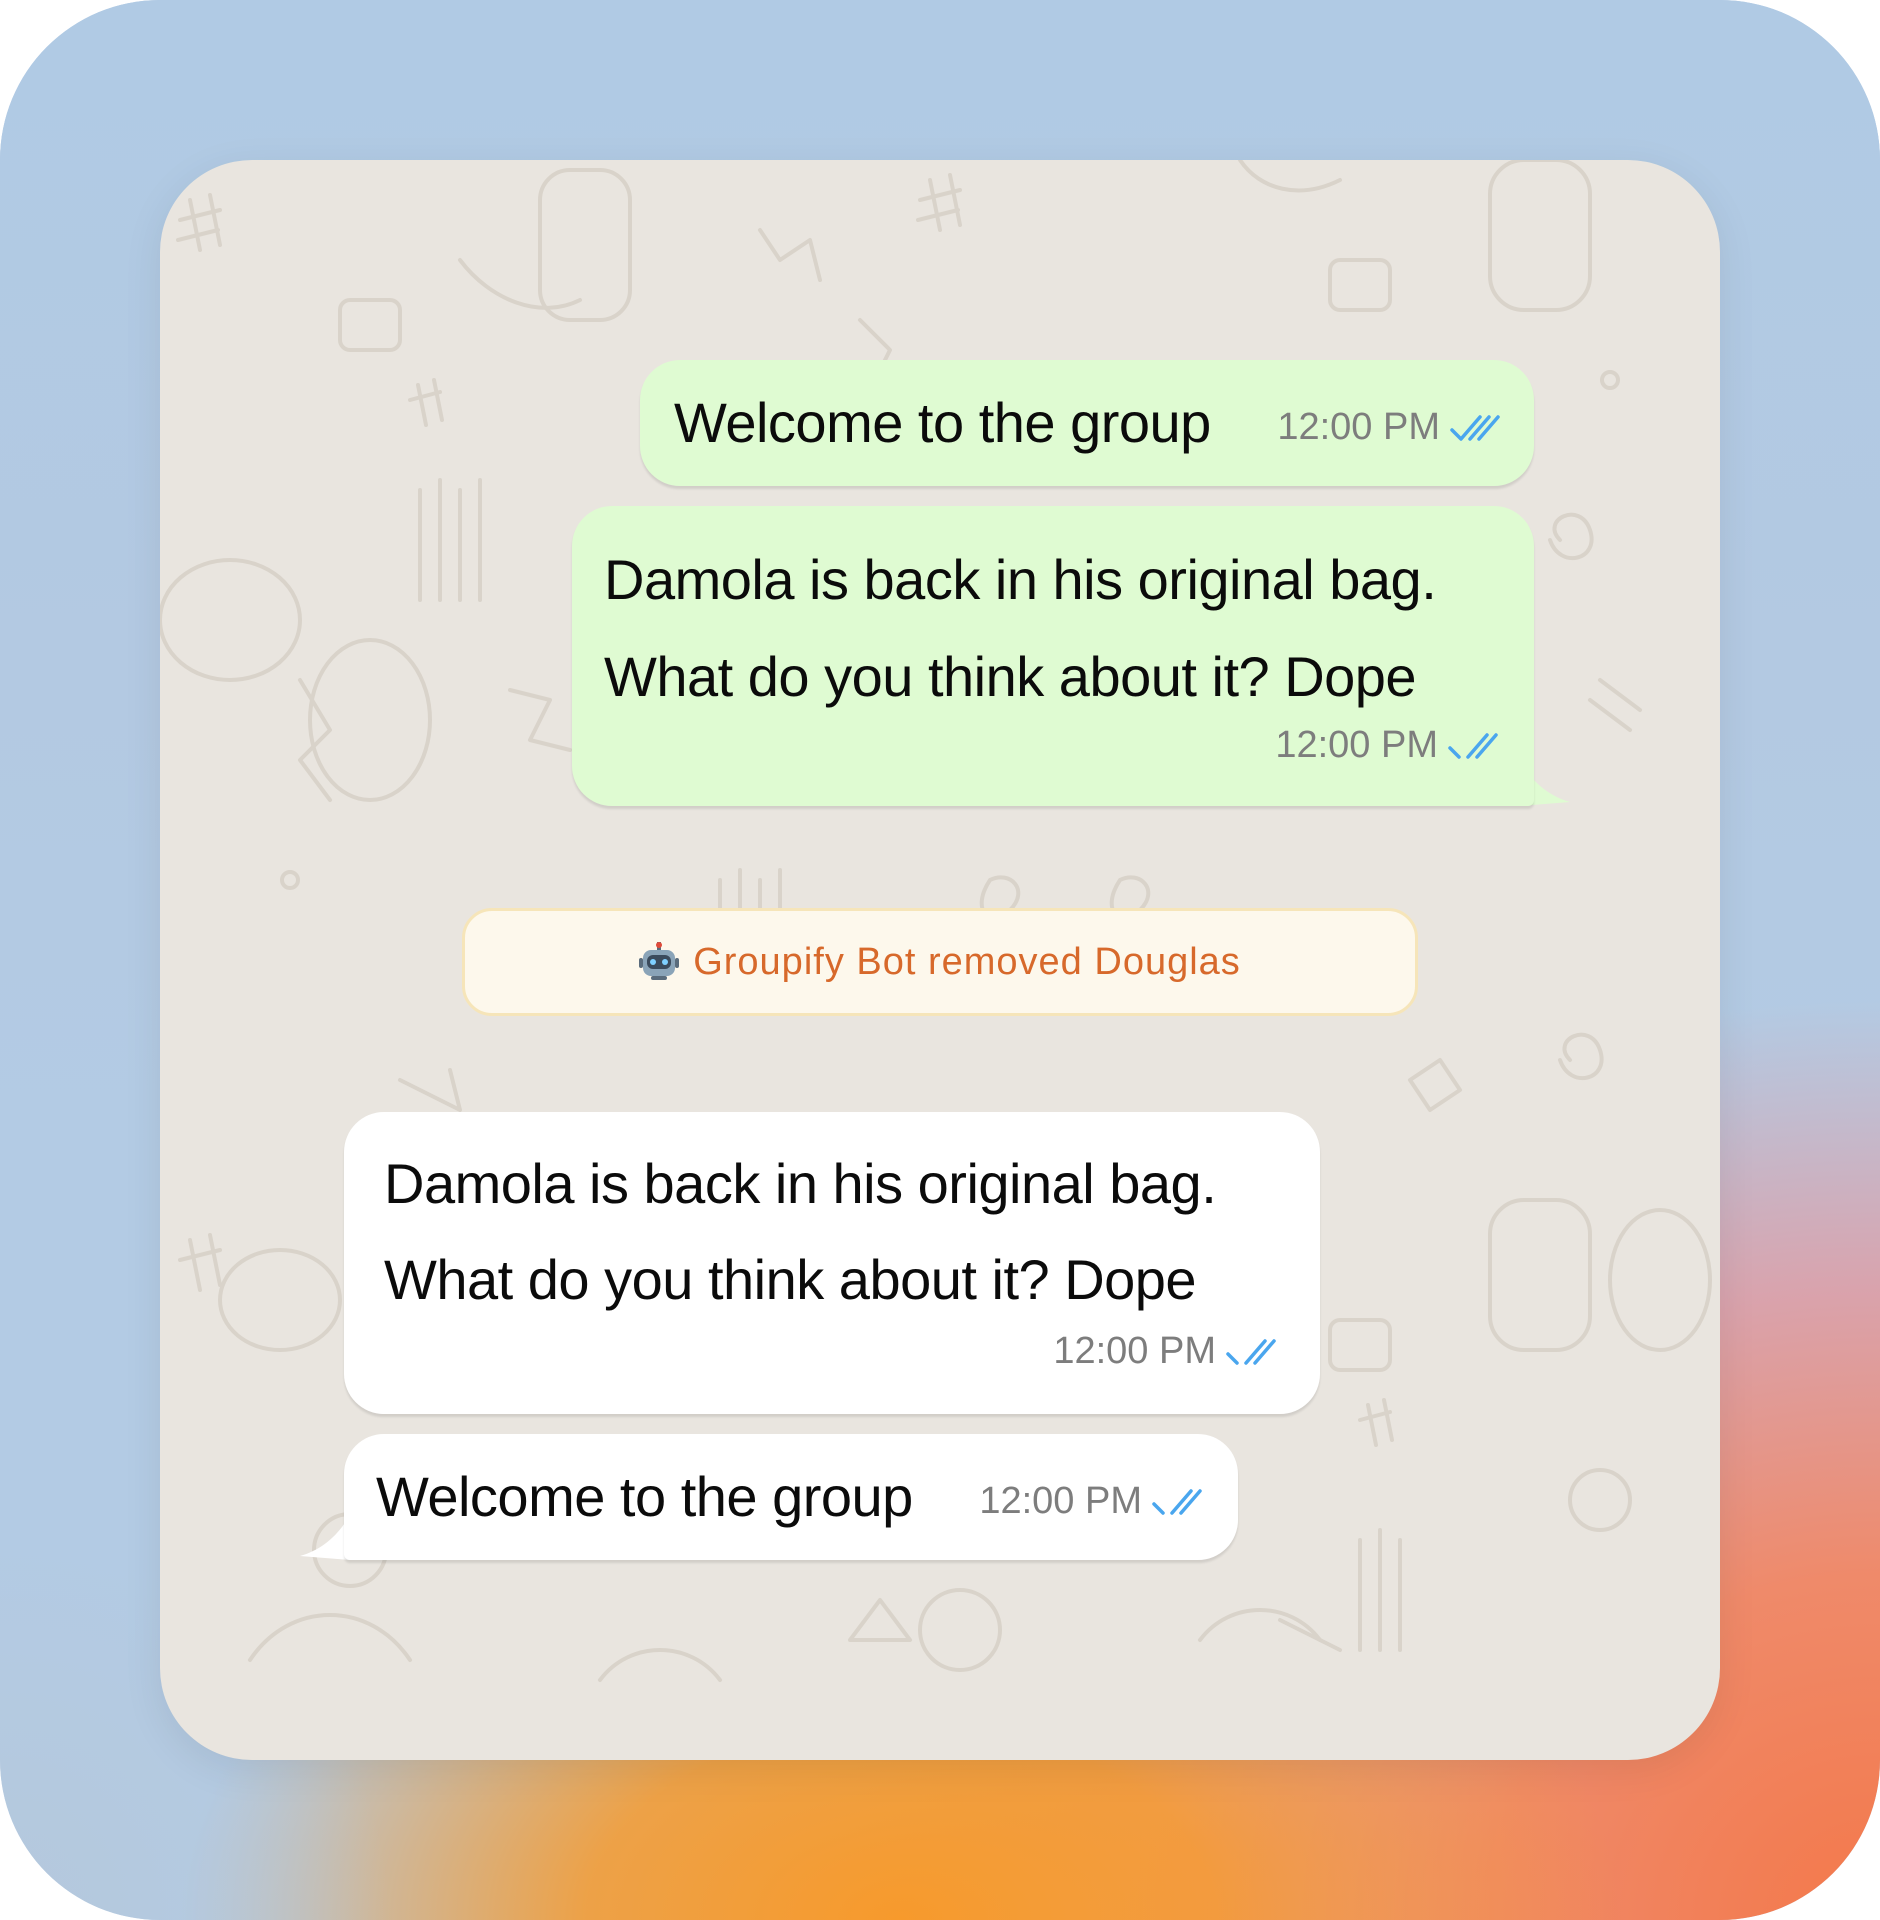  Describe the element at coordinates (325, 1537) in the screenshot. I see `bubble-tail` at that location.